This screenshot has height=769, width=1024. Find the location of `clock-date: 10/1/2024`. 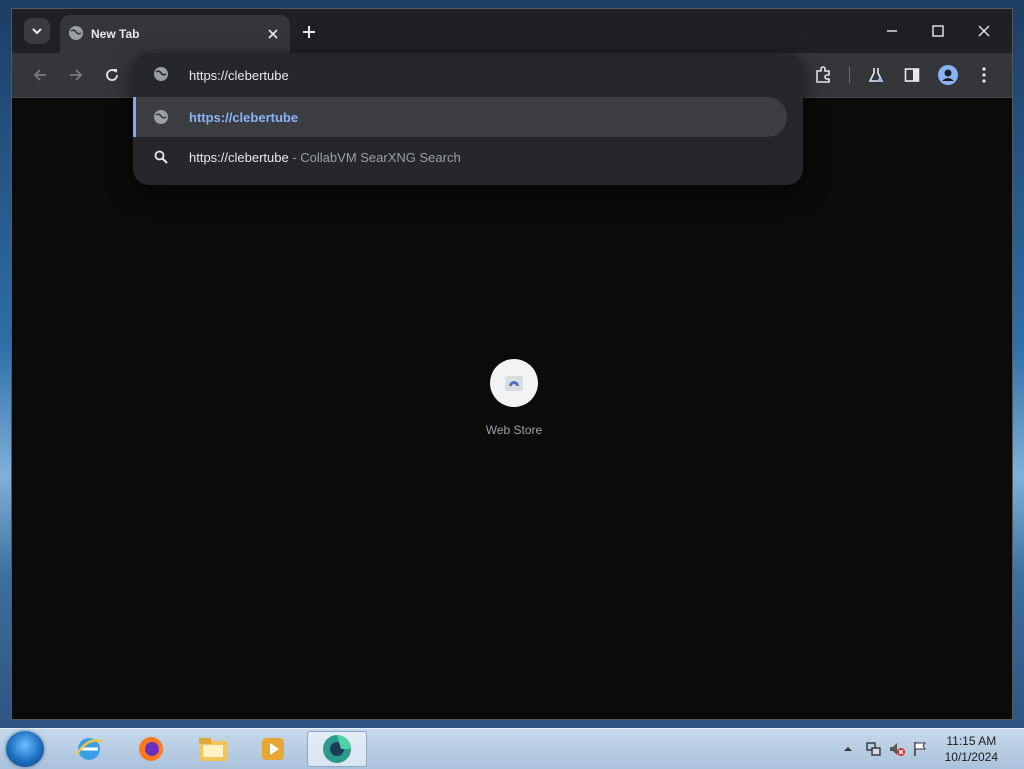

clock-date: 10/1/2024 is located at coordinates (971, 757).